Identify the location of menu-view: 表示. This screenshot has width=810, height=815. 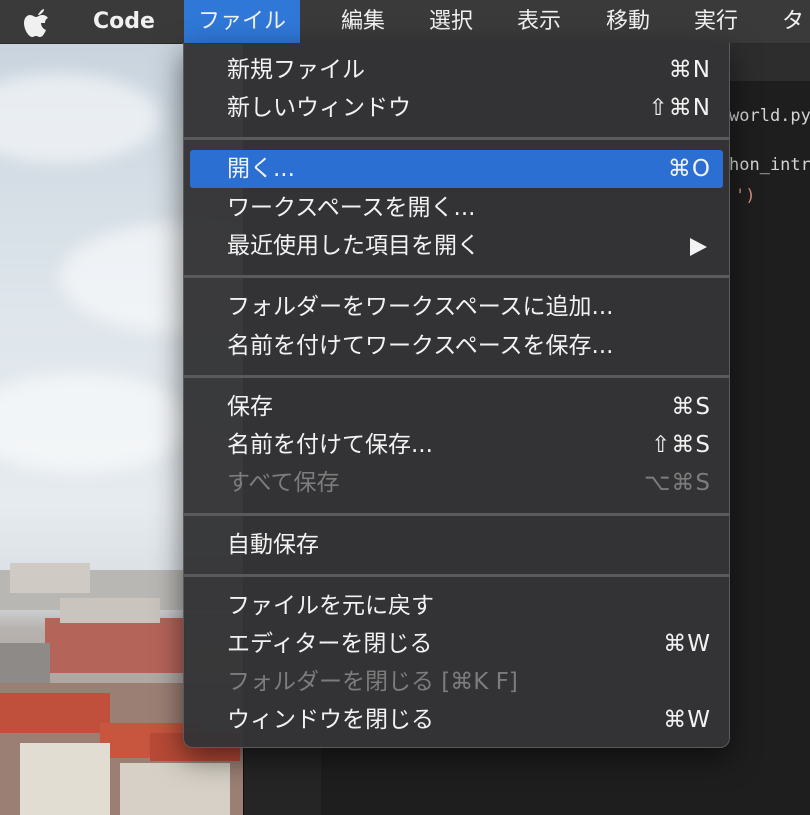
(539, 21).